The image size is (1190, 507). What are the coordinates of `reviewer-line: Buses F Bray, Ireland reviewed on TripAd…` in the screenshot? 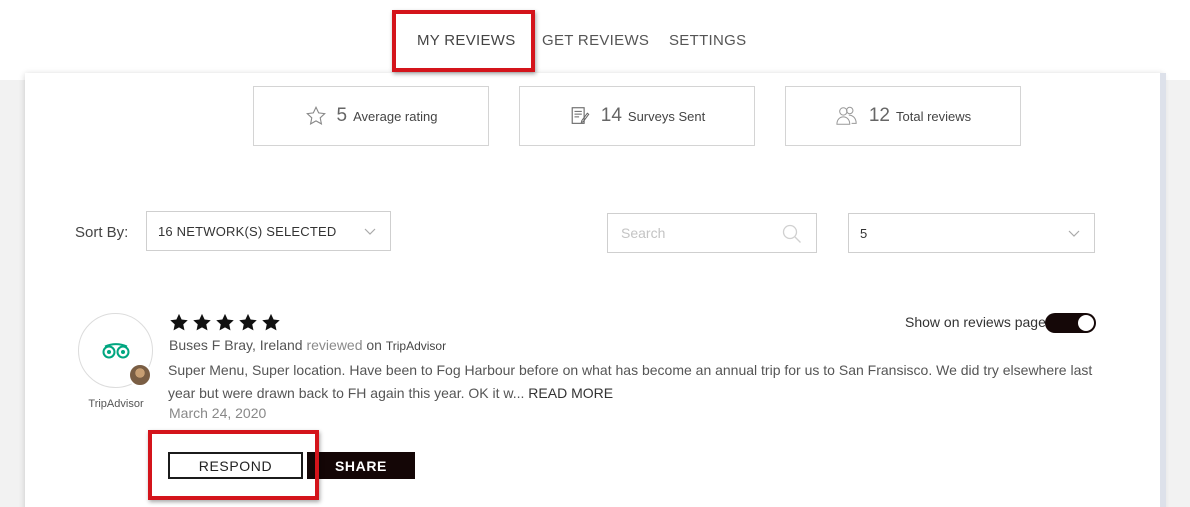 It's located at (307, 345).